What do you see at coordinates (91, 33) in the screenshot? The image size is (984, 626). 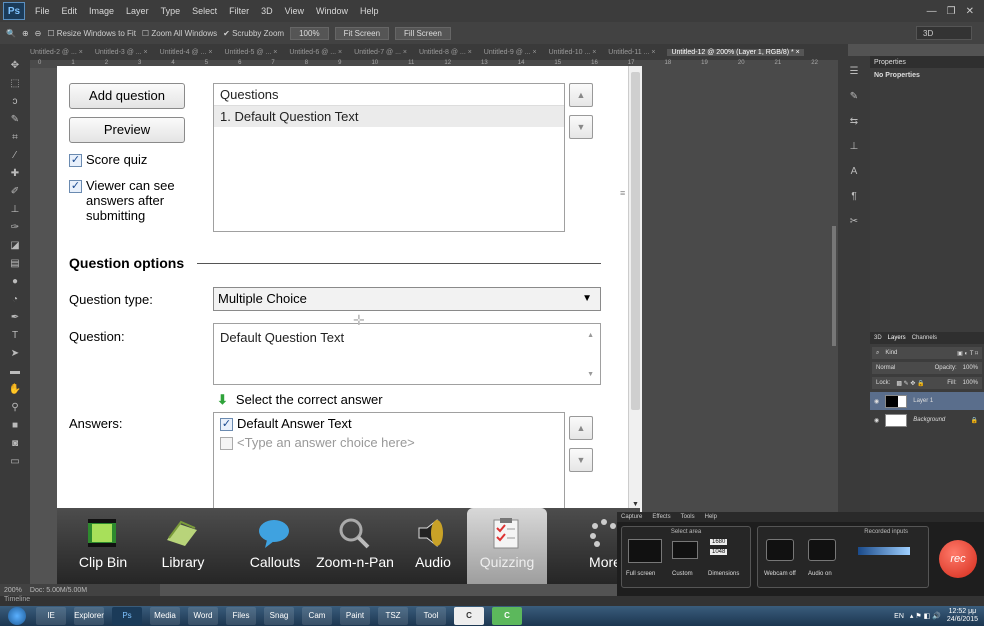 I see `resize-windows-checkbox: ☐ Resize Windows to Fit` at bounding box center [91, 33].